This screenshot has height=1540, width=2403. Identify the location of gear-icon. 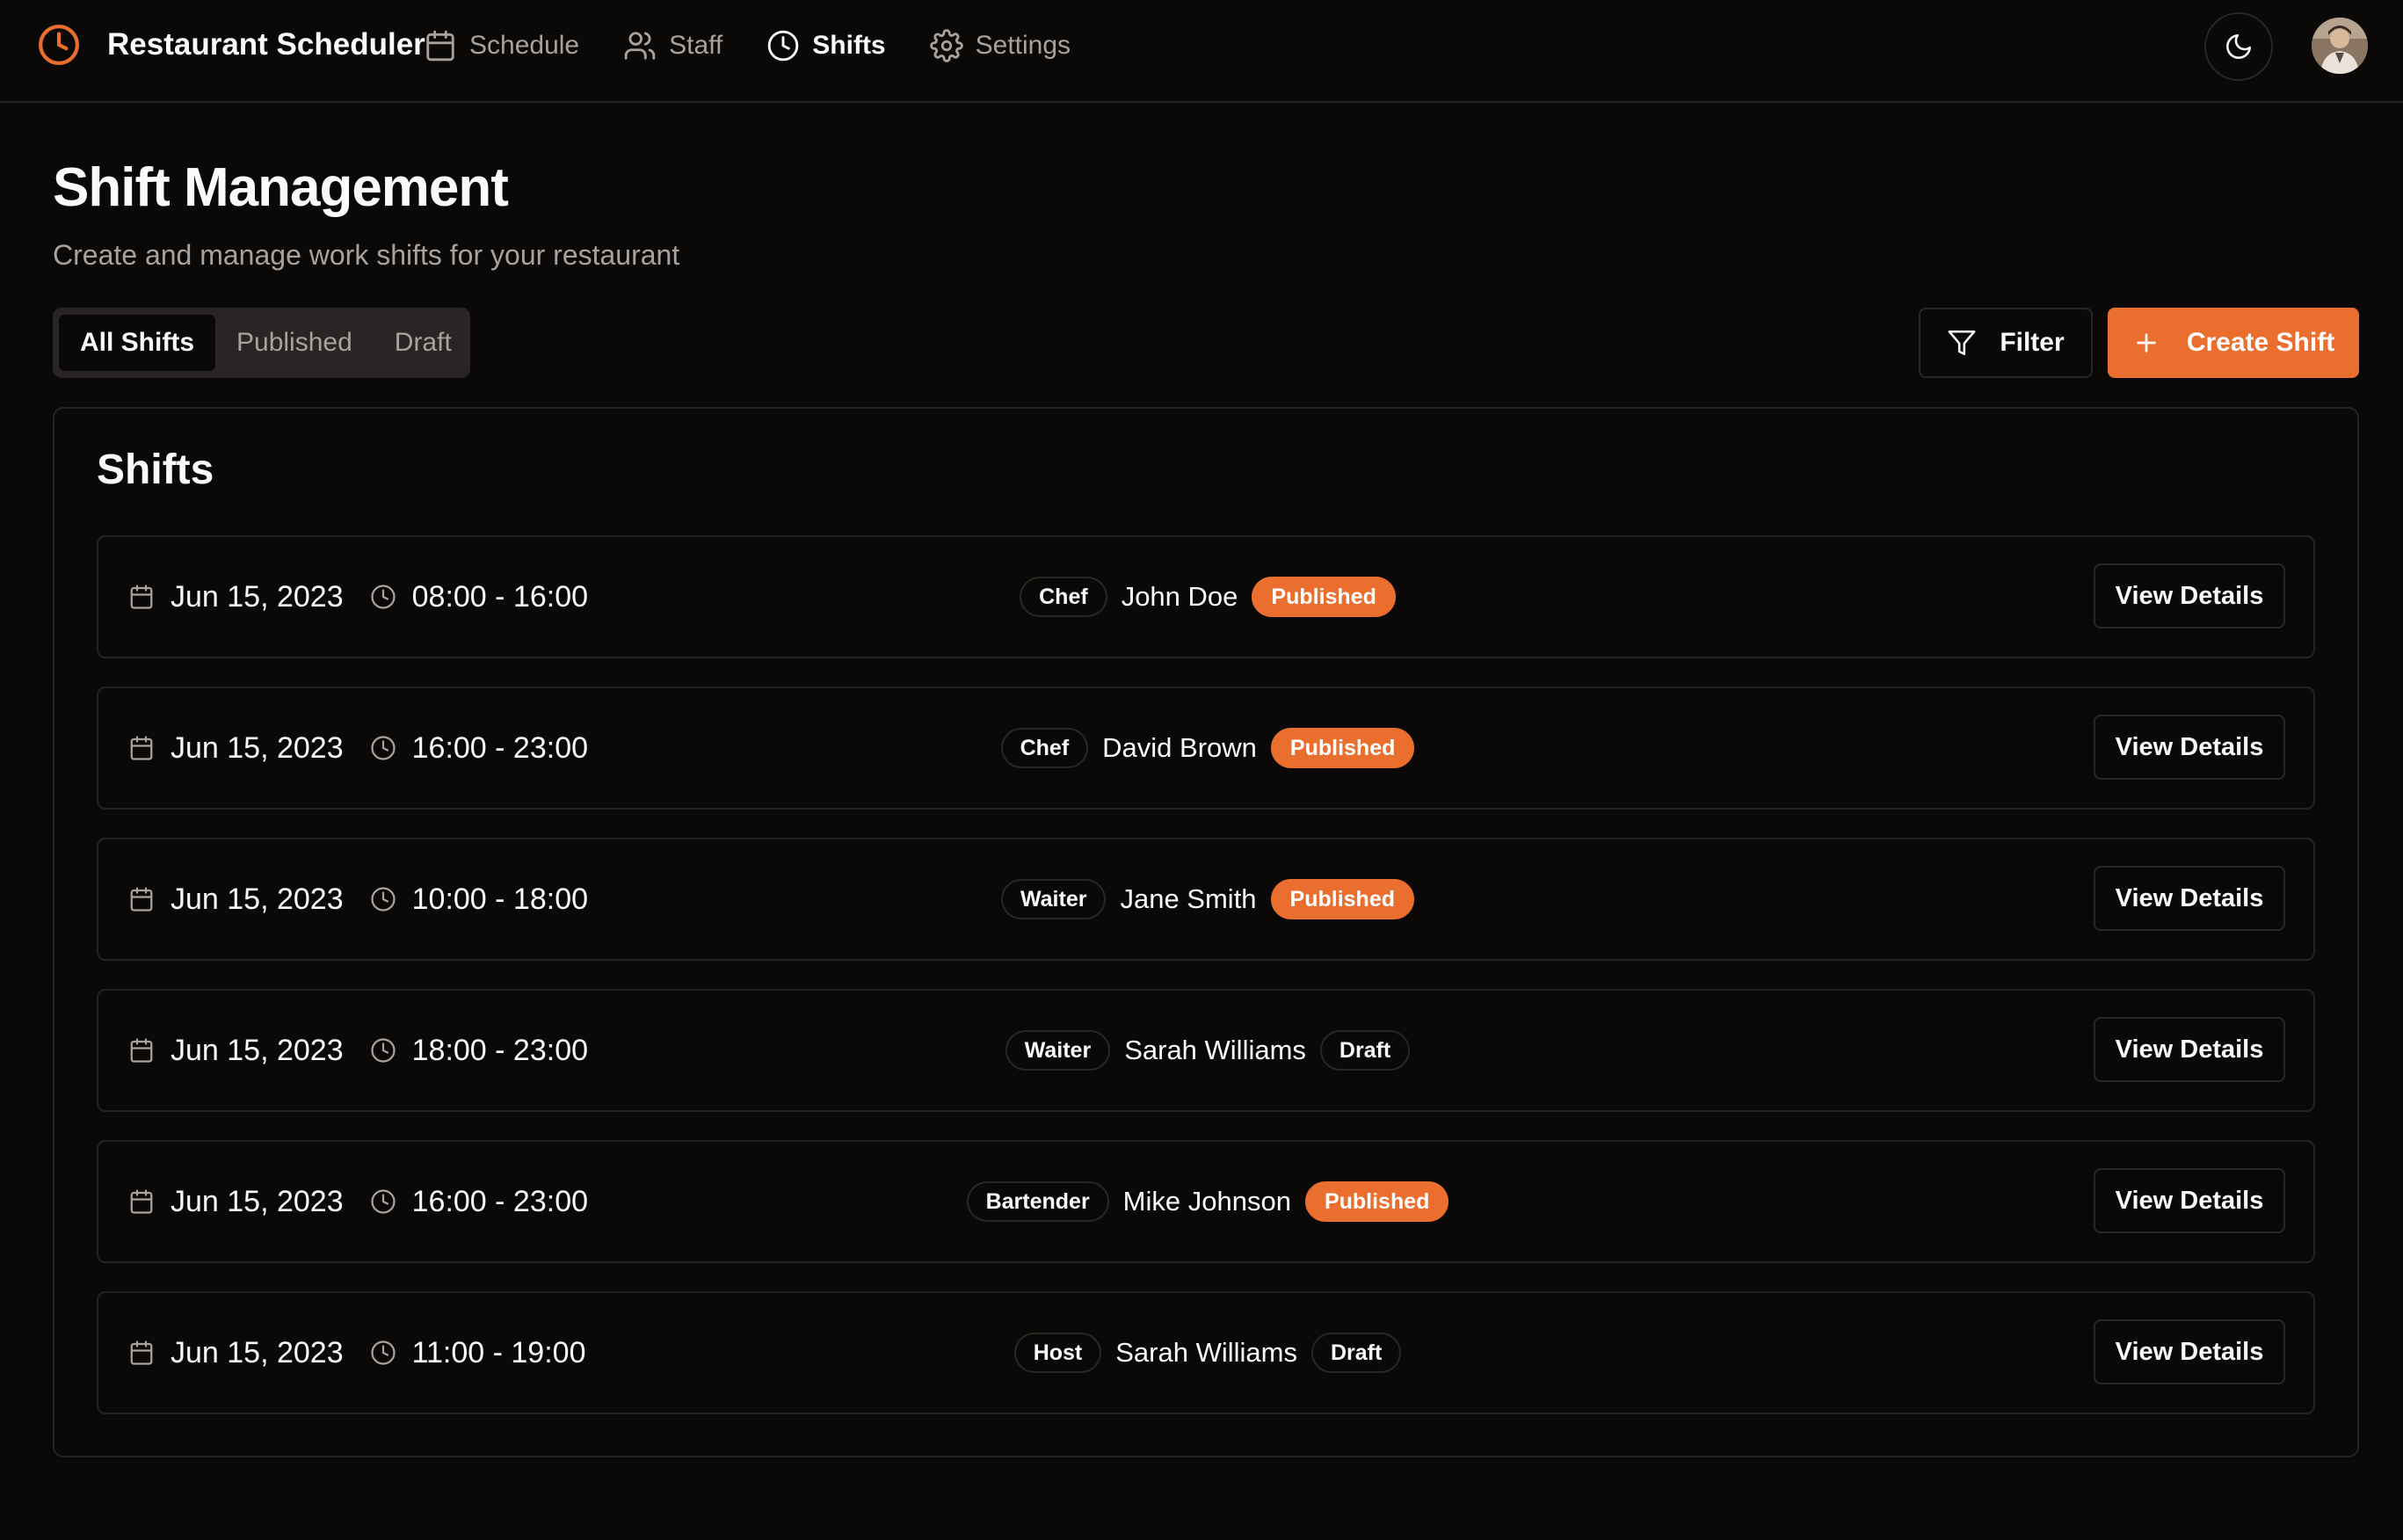
(946, 45).